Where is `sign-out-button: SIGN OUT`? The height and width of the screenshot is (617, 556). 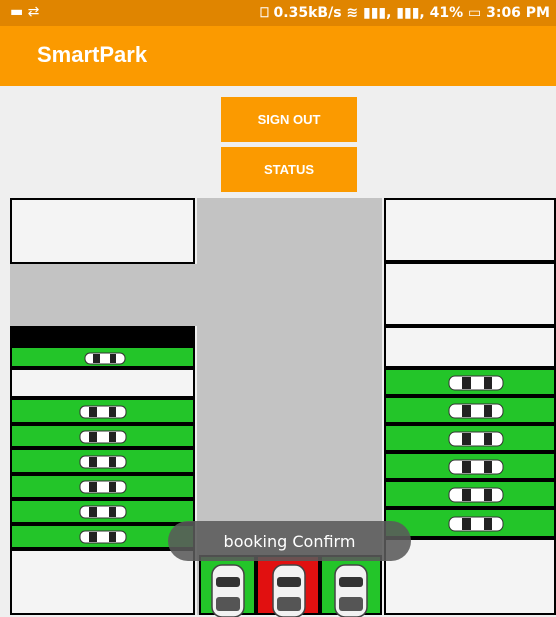 sign-out-button: SIGN OUT is located at coordinates (289, 119).